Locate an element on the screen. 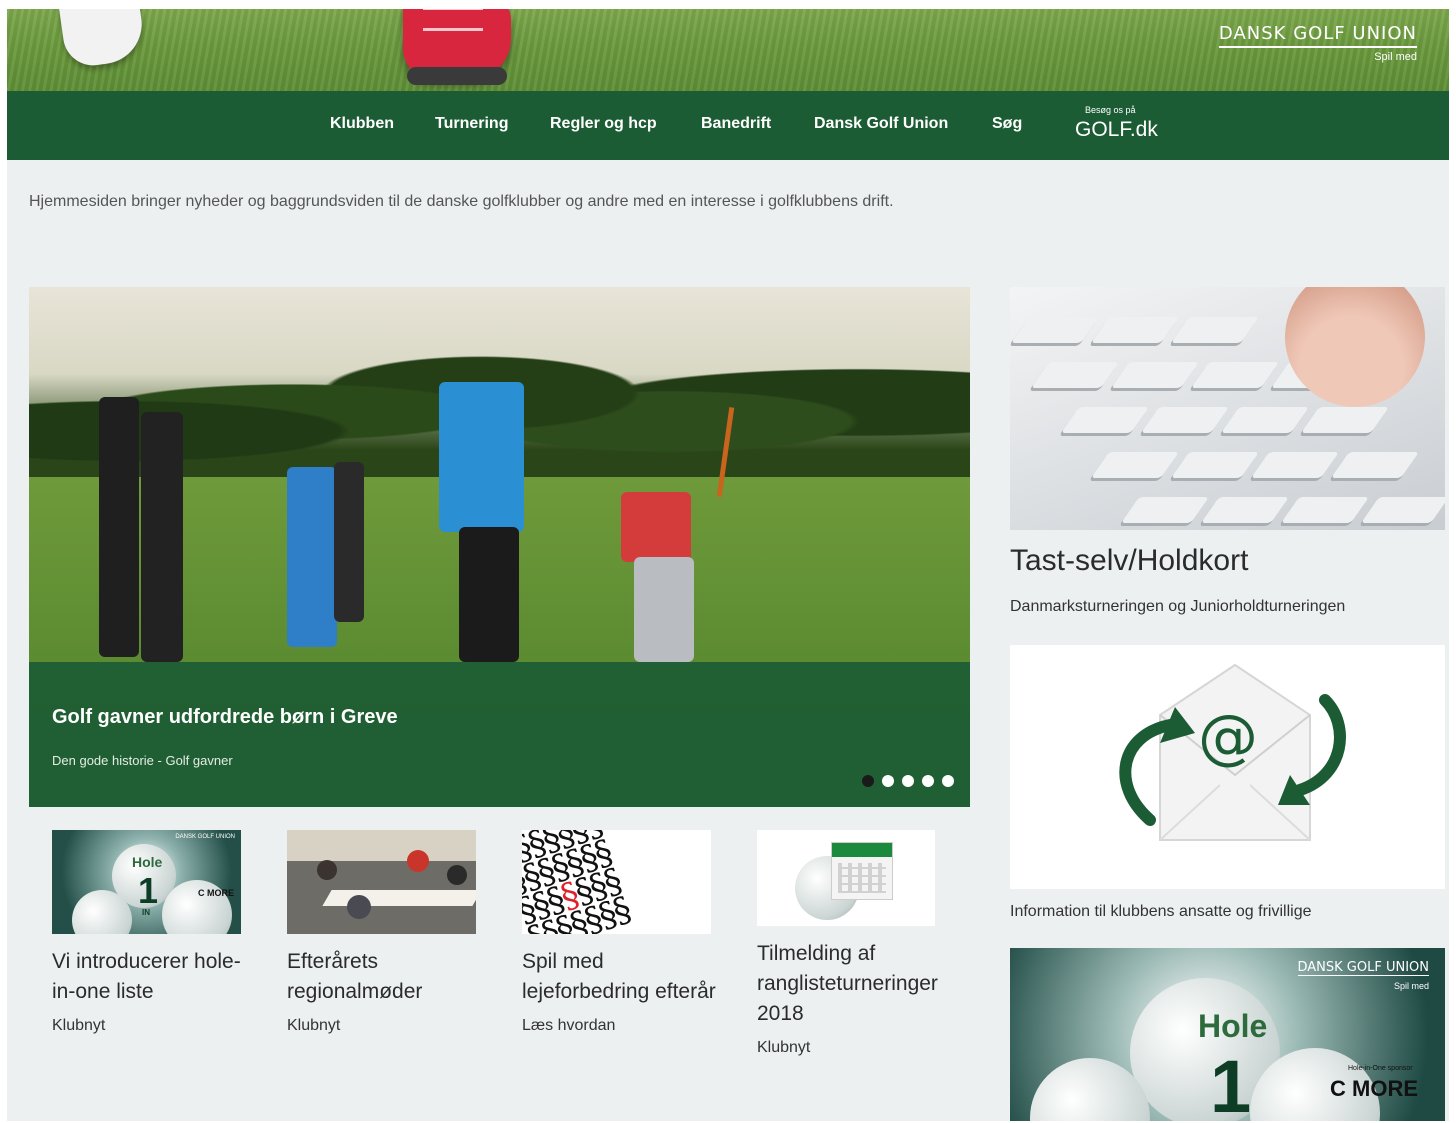 This screenshot has width=1456, height=1123. golf-dk-visit-label: Besøg os på is located at coordinates (1110, 110).